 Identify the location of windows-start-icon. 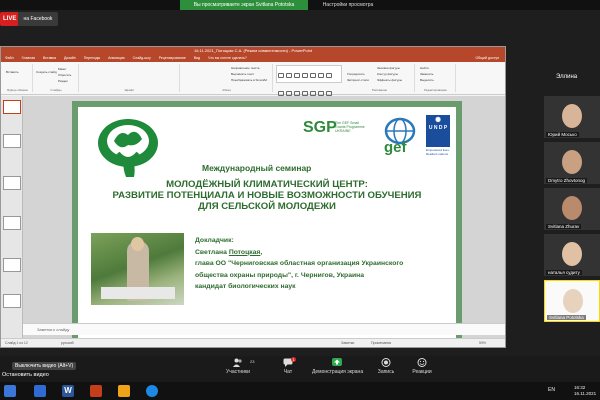
(10, 391).